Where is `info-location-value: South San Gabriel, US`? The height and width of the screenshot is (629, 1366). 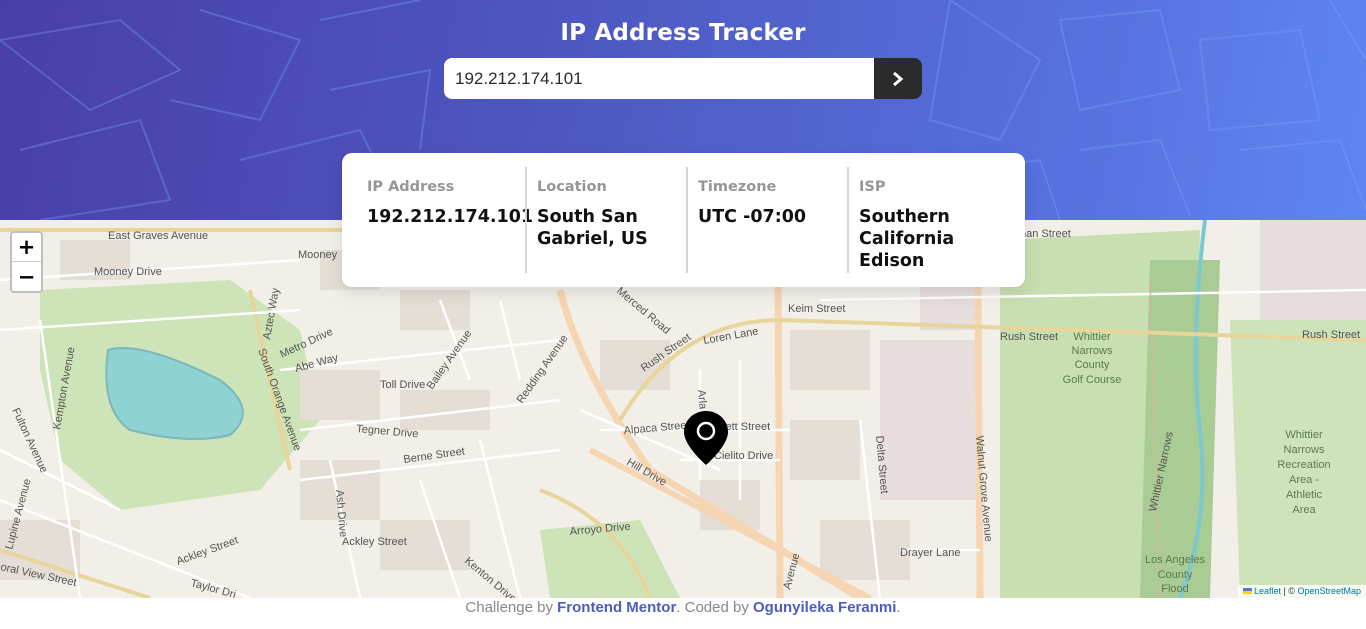
info-location-value: South San Gabriel, US is located at coordinates (592, 228).